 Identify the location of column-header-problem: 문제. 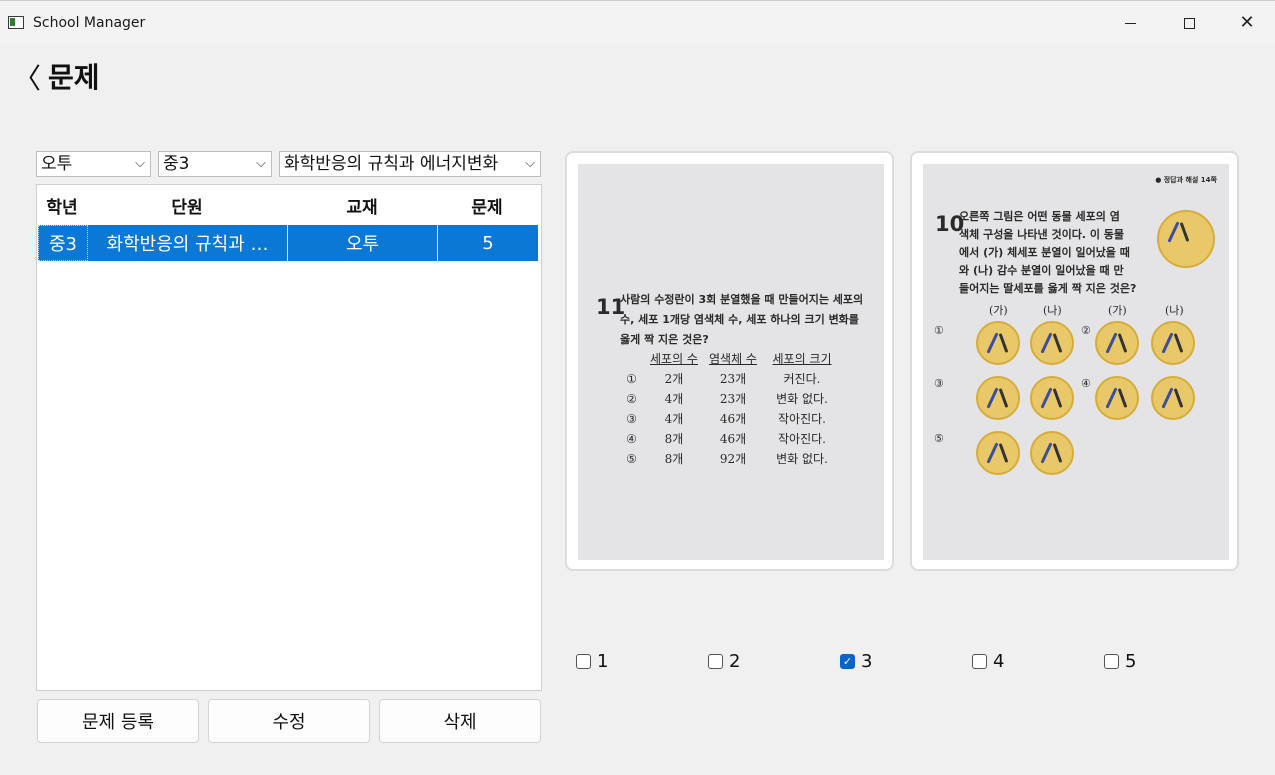
(487, 205).